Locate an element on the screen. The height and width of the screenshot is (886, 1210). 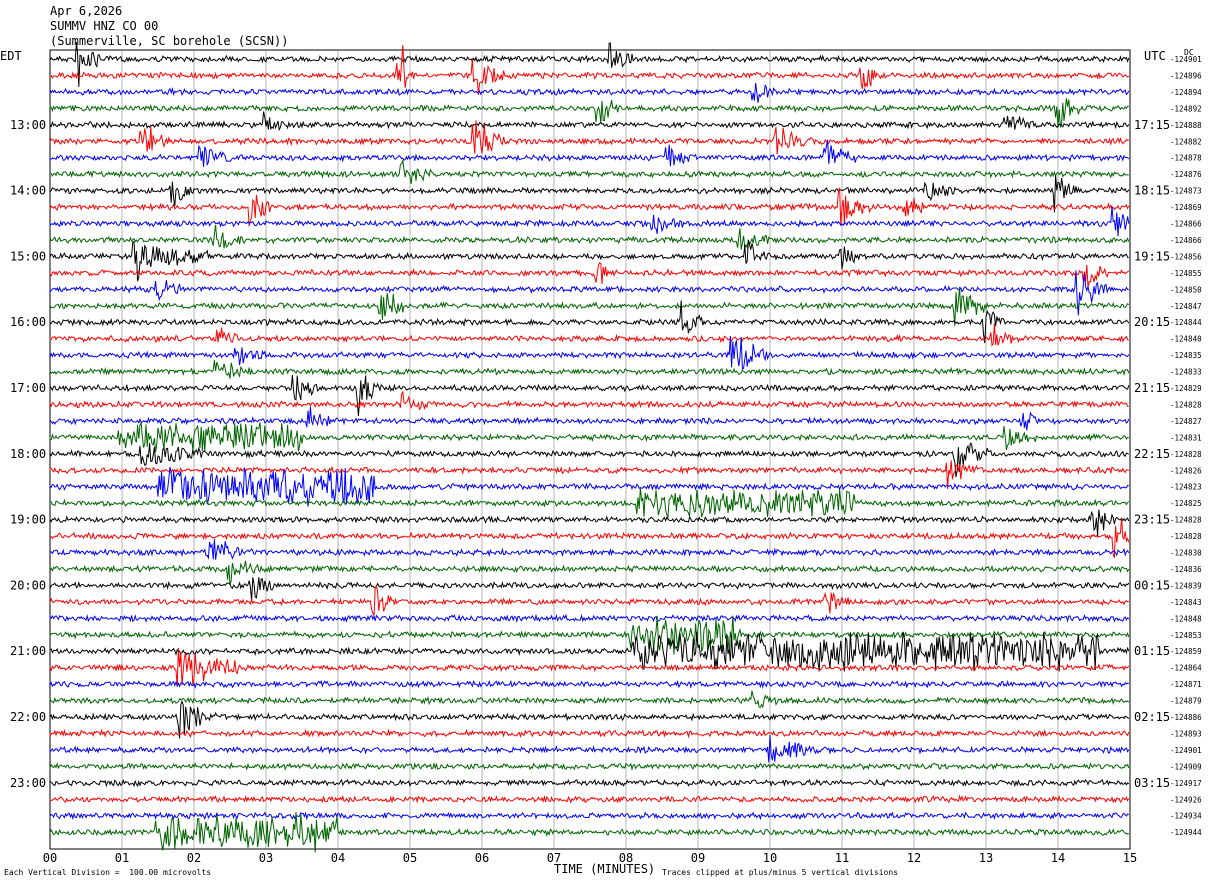
right-hour-label: 18:15 is located at coordinates (1152, 191).